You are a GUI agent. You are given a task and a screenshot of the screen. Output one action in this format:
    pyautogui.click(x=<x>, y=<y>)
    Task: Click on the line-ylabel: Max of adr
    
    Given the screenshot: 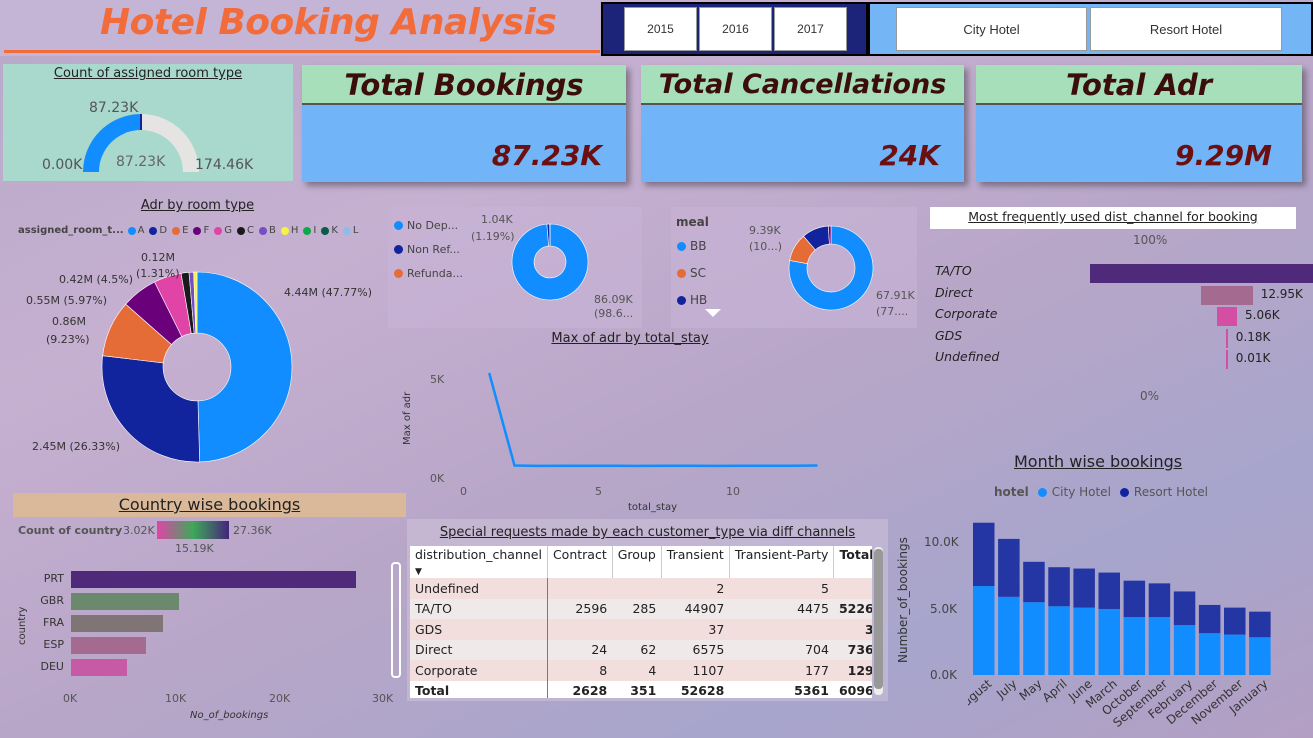 What is the action you would take?
    pyautogui.click(x=407, y=418)
    